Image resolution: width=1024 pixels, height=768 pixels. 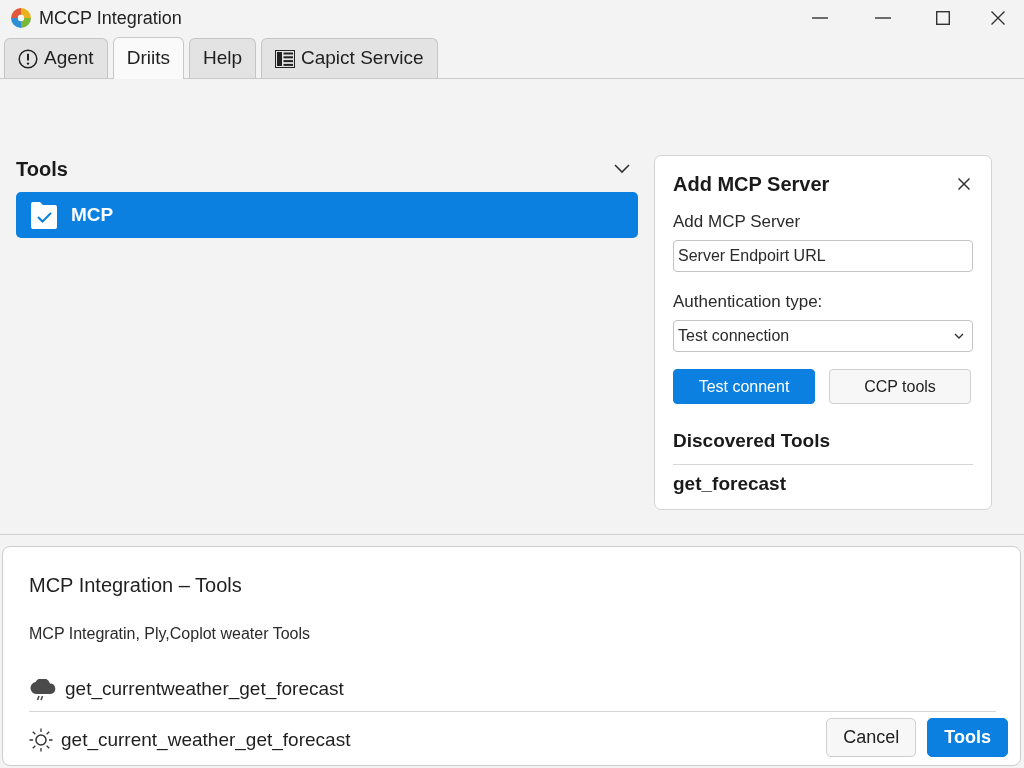 I want to click on field-label: Authentication type:, so click(x=748, y=302).